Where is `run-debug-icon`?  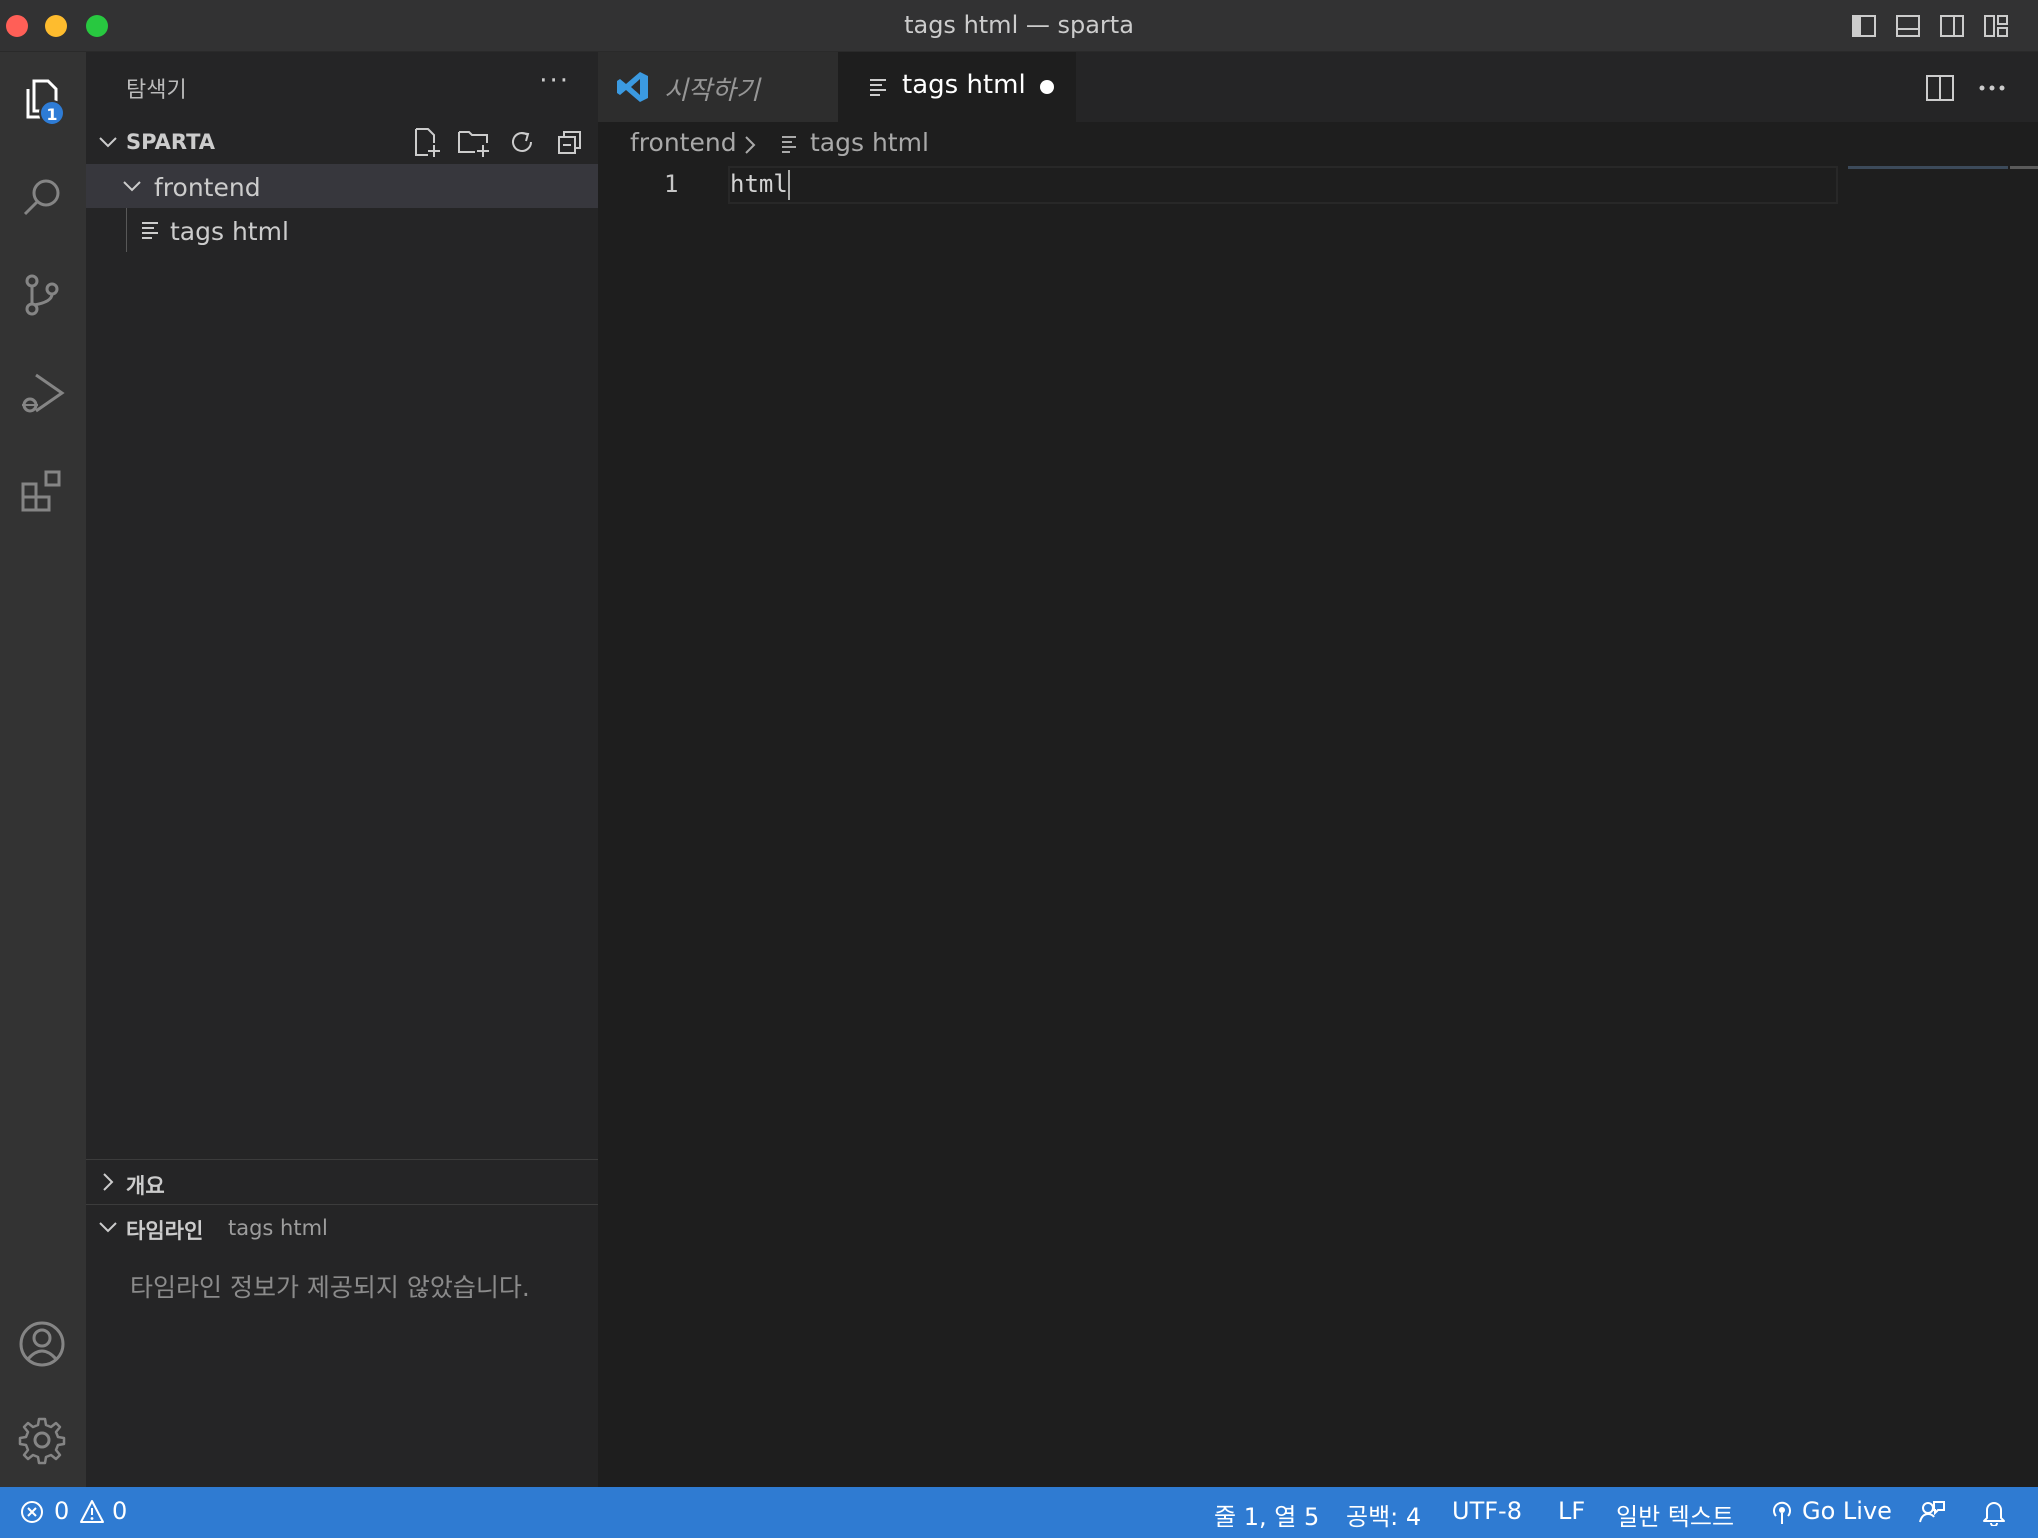
run-debug-icon is located at coordinates (43, 393).